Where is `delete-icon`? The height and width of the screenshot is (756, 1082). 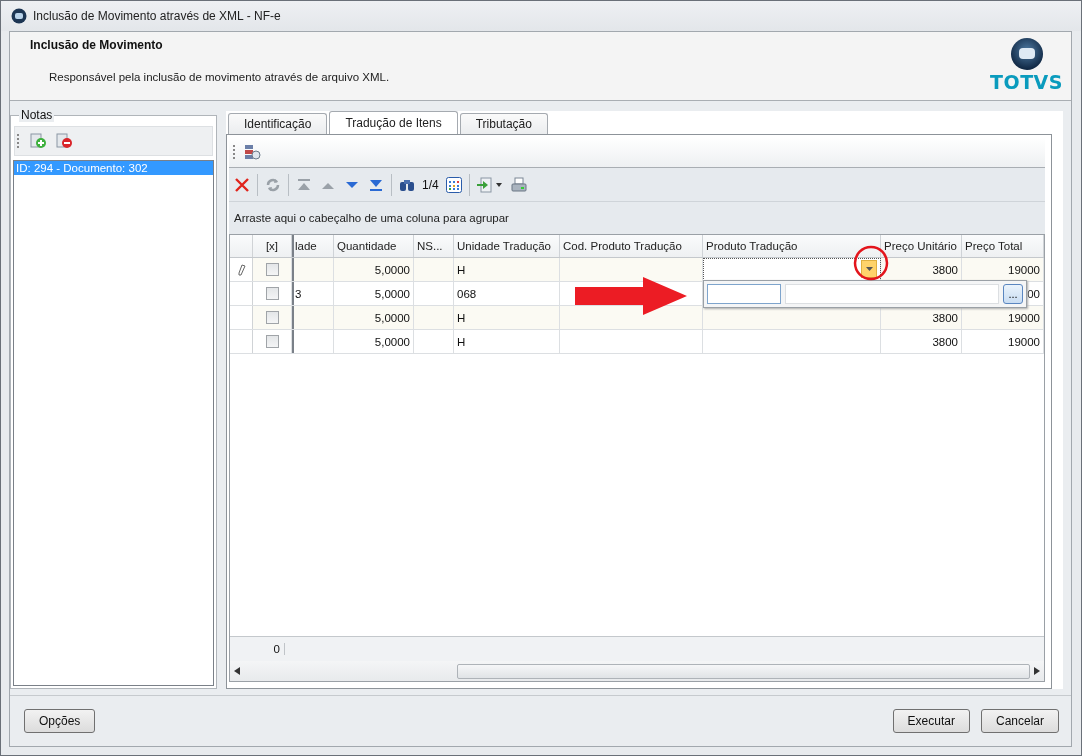
delete-icon is located at coordinates (242, 184).